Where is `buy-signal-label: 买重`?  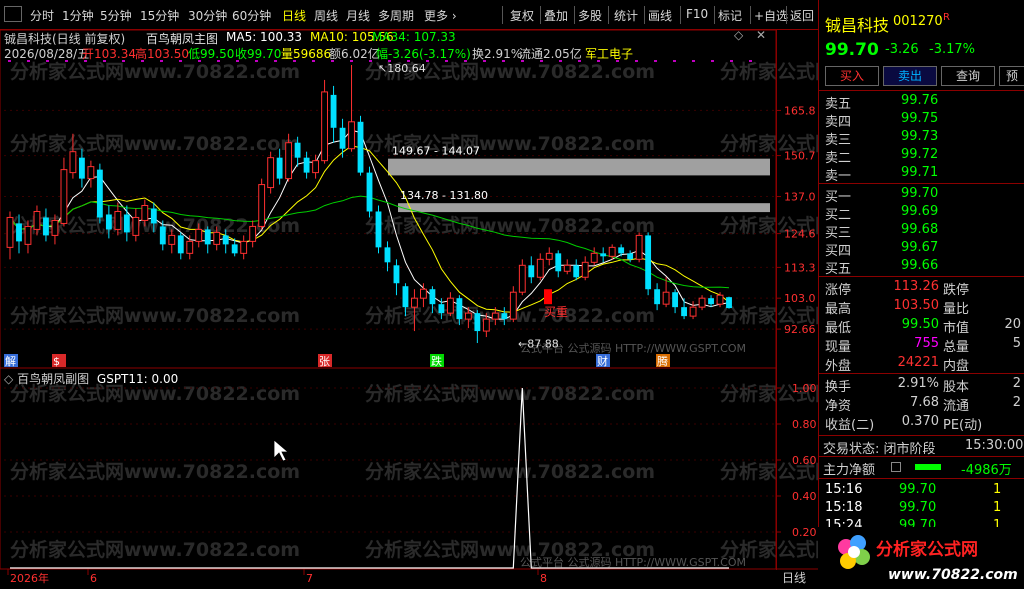 buy-signal-label: 买重 is located at coordinates (556, 312).